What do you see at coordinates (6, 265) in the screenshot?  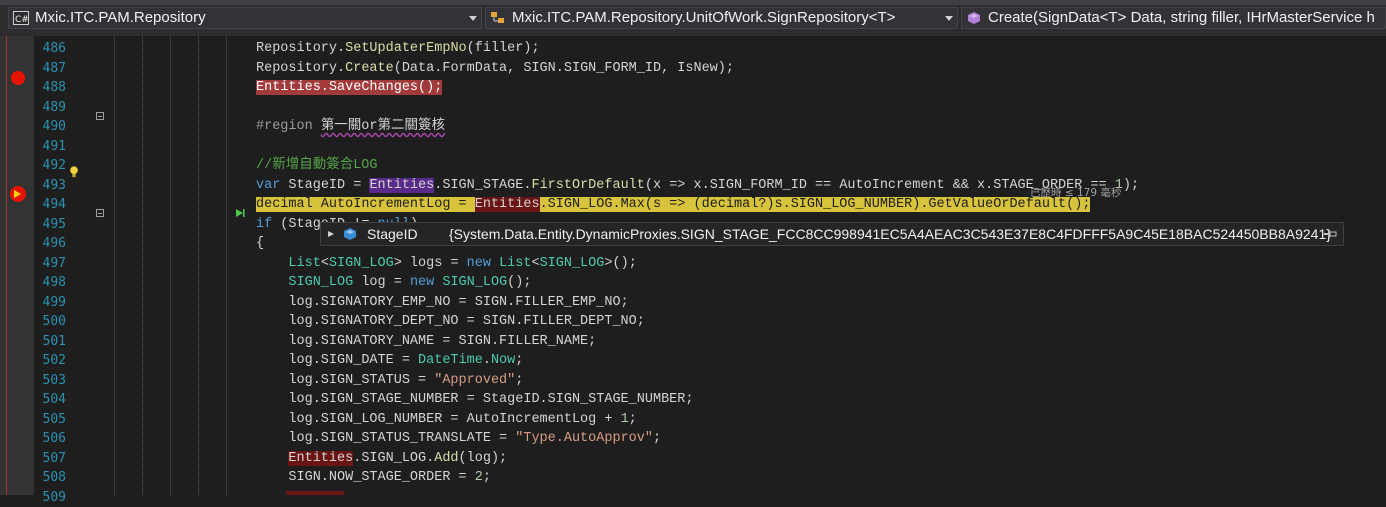 I see `breakpoint-margin-line` at bounding box center [6, 265].